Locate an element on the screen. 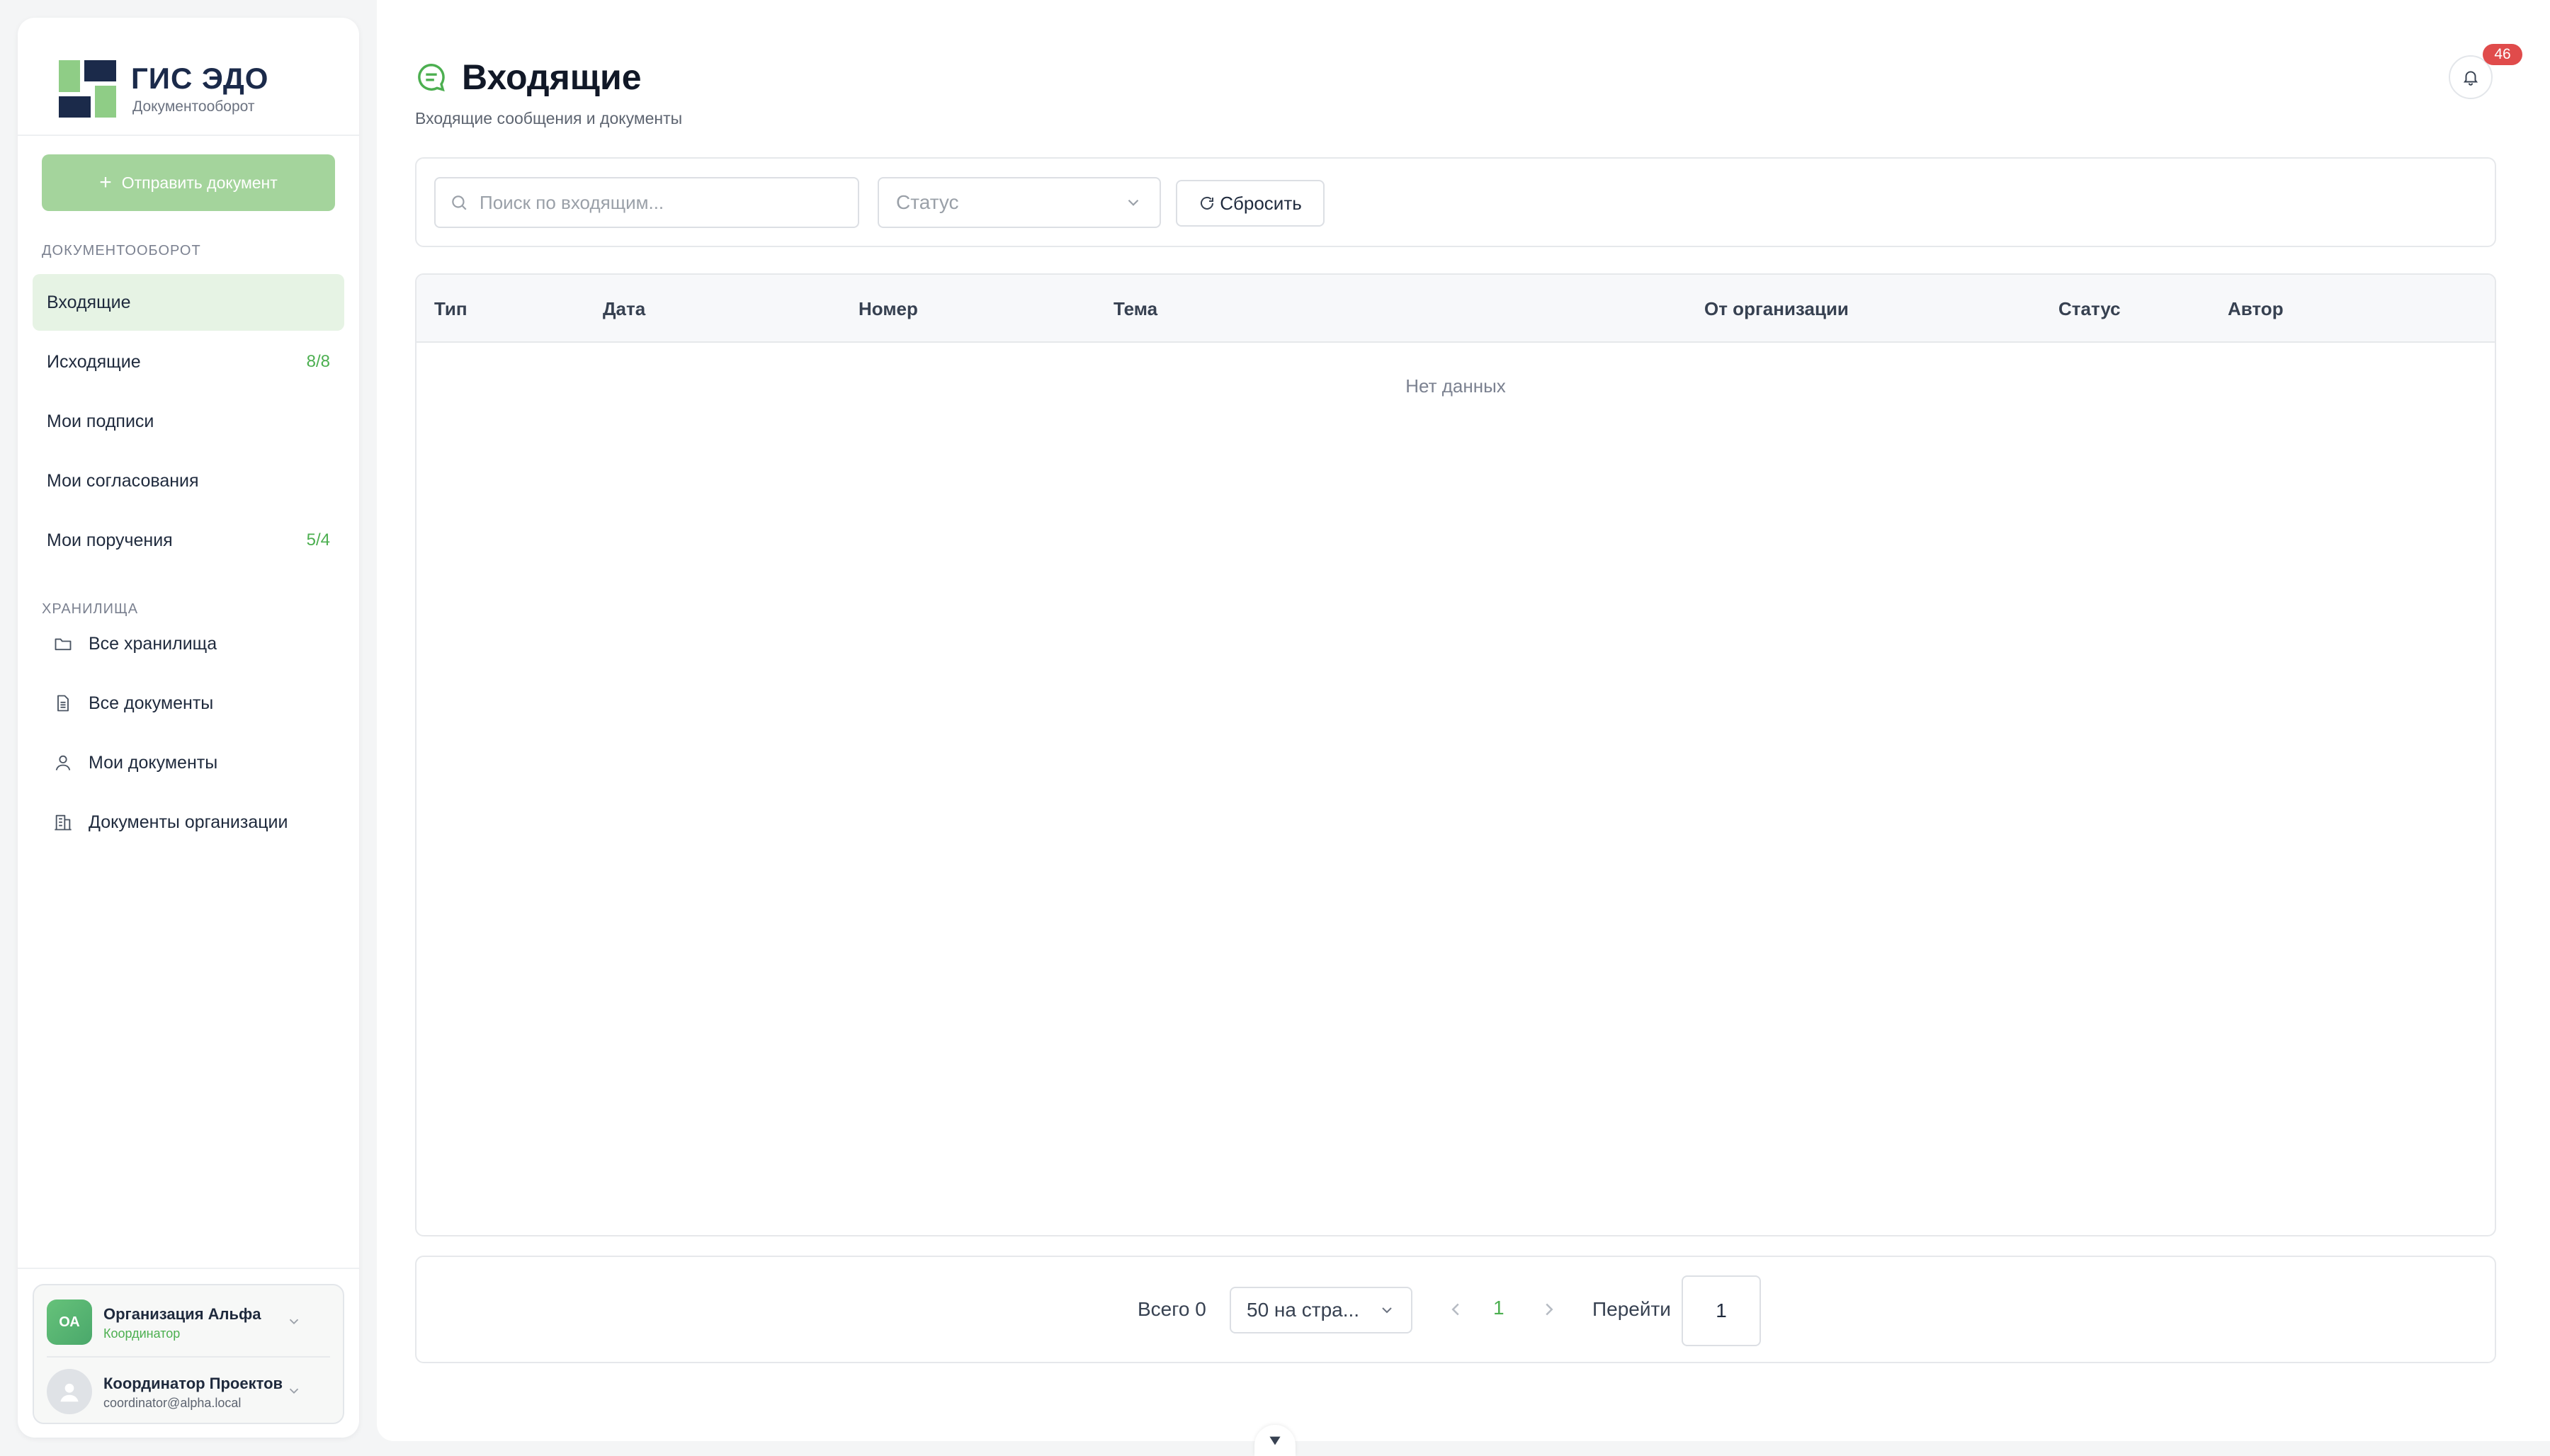  sidebar-item-outgoing: Исходящие 8/8 is located at coordinates (189, 362).